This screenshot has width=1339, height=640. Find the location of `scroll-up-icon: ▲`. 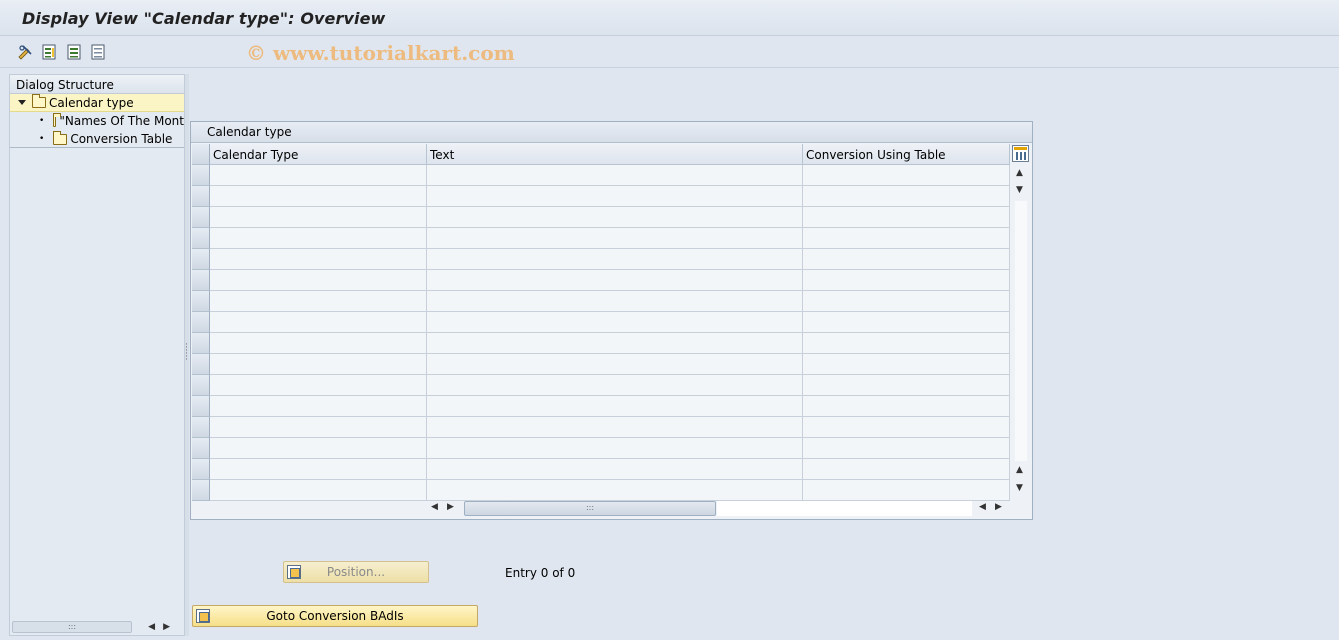

scroll-up-icon: ▲ is located at coordinates (1019, 173).